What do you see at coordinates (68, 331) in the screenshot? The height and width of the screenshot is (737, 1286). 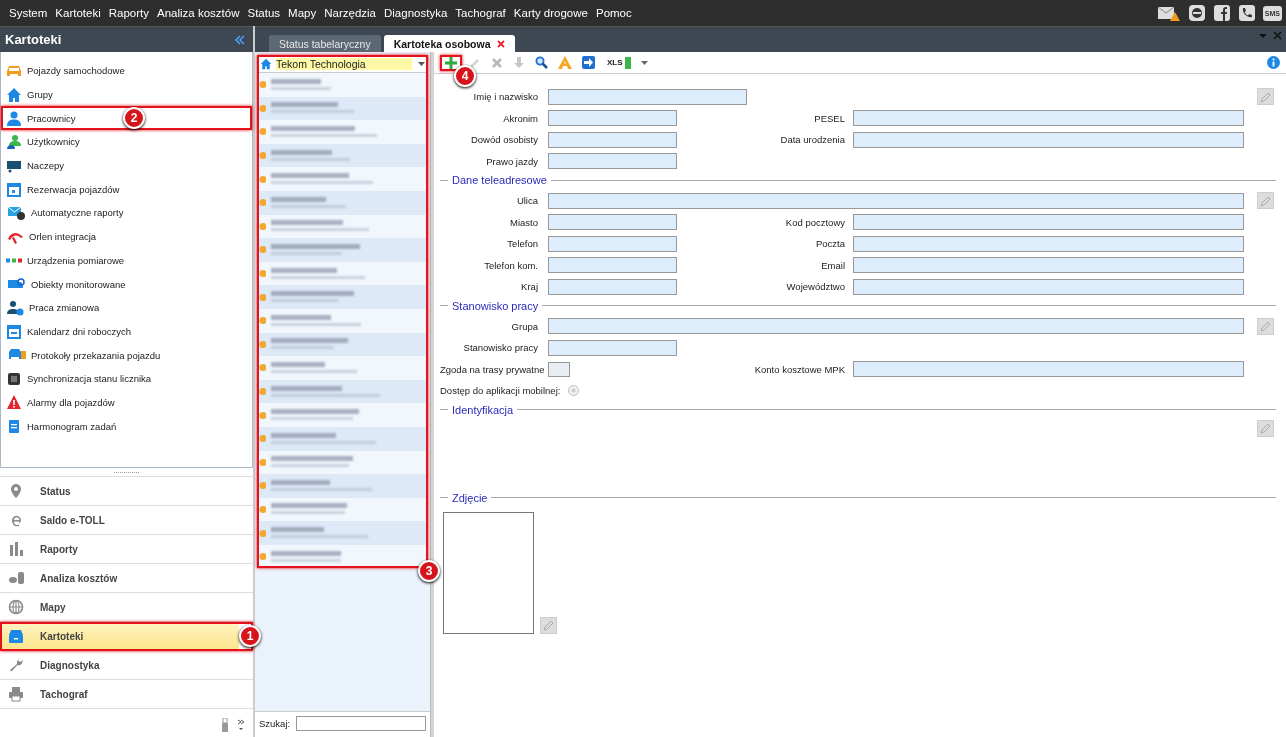 I see `sidebar-item: Kalendarz dni roboczych` at bounding box center [68, 331].